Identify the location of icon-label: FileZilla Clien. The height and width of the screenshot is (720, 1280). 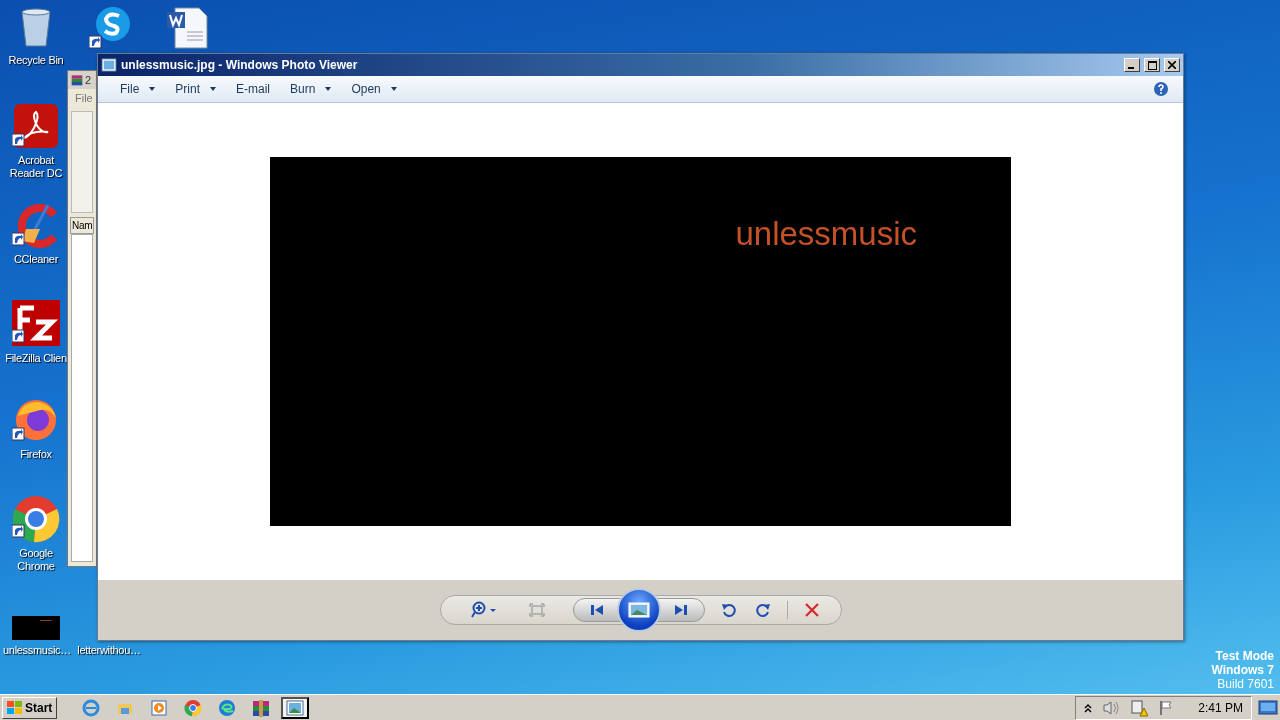
(36, 358).